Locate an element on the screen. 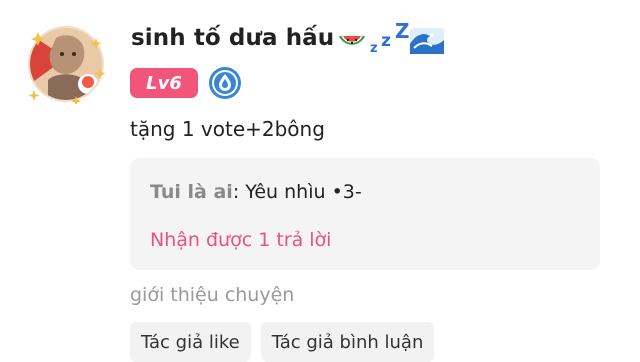  svg-text: Z is located at coordinates (402, 32).